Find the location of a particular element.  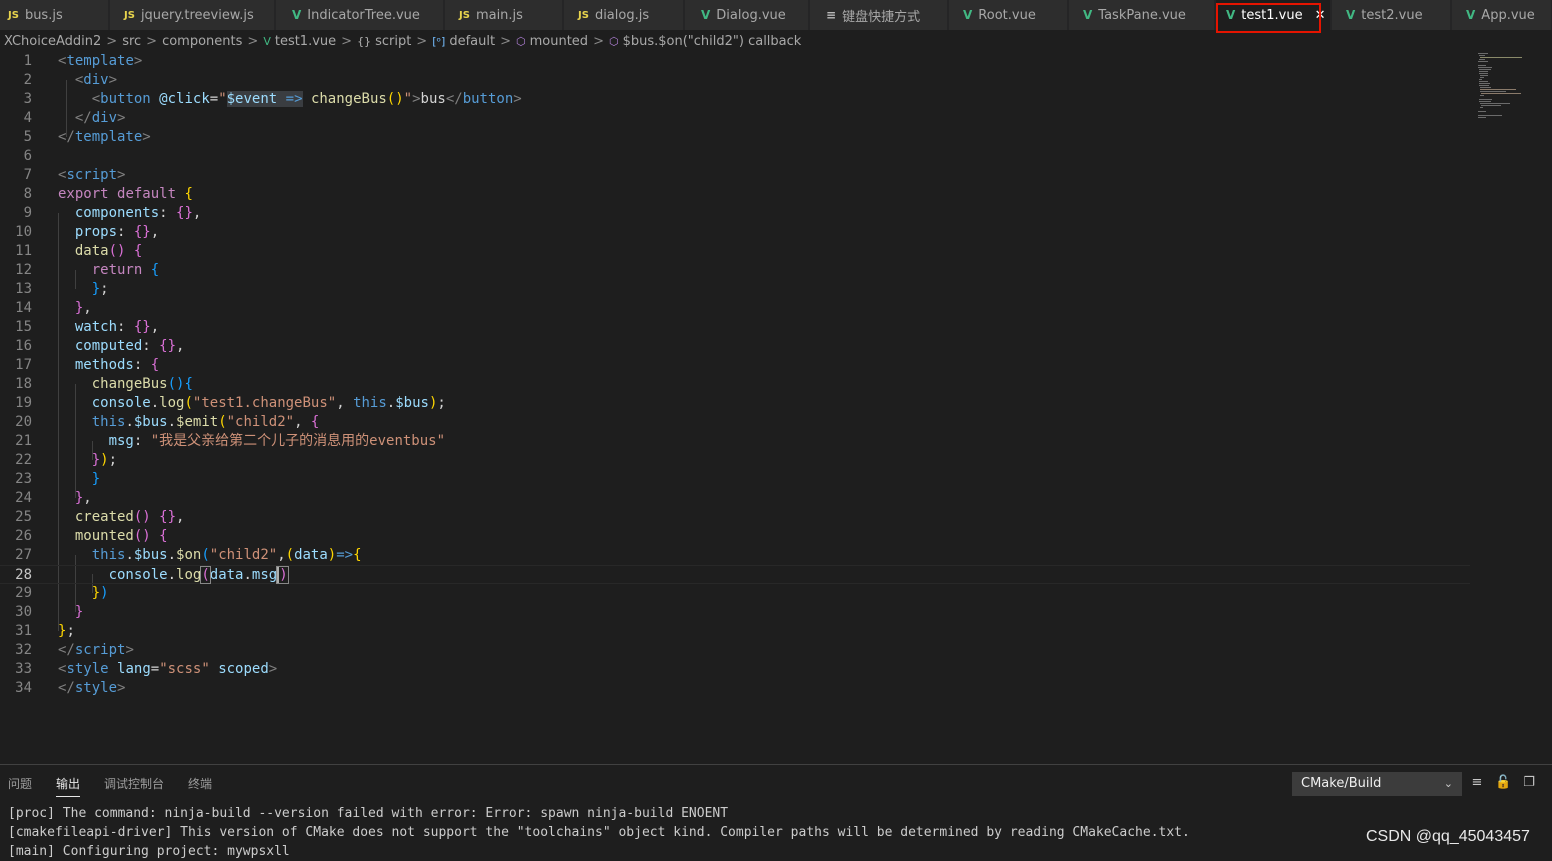

breadcrumb-item: script is located at coordinates (393, 41).